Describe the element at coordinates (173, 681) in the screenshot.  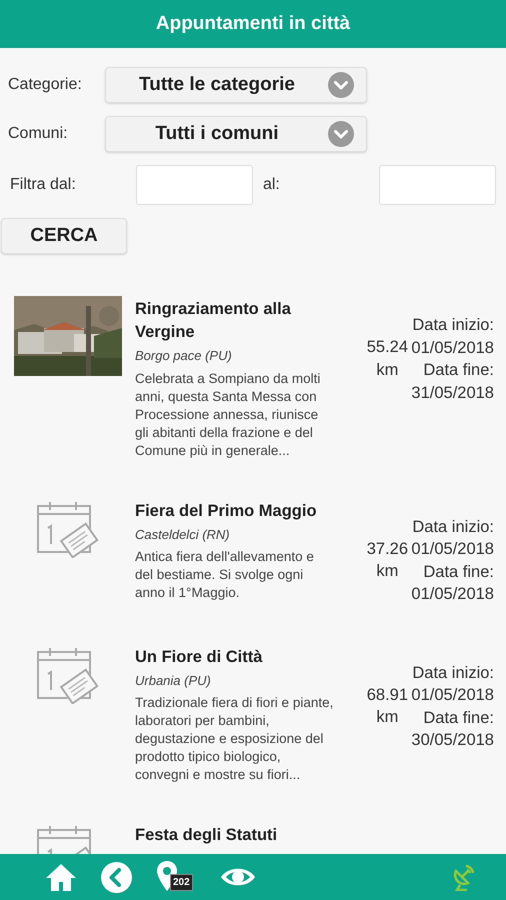
I see `event-place: Urbania (PU)` at that location.